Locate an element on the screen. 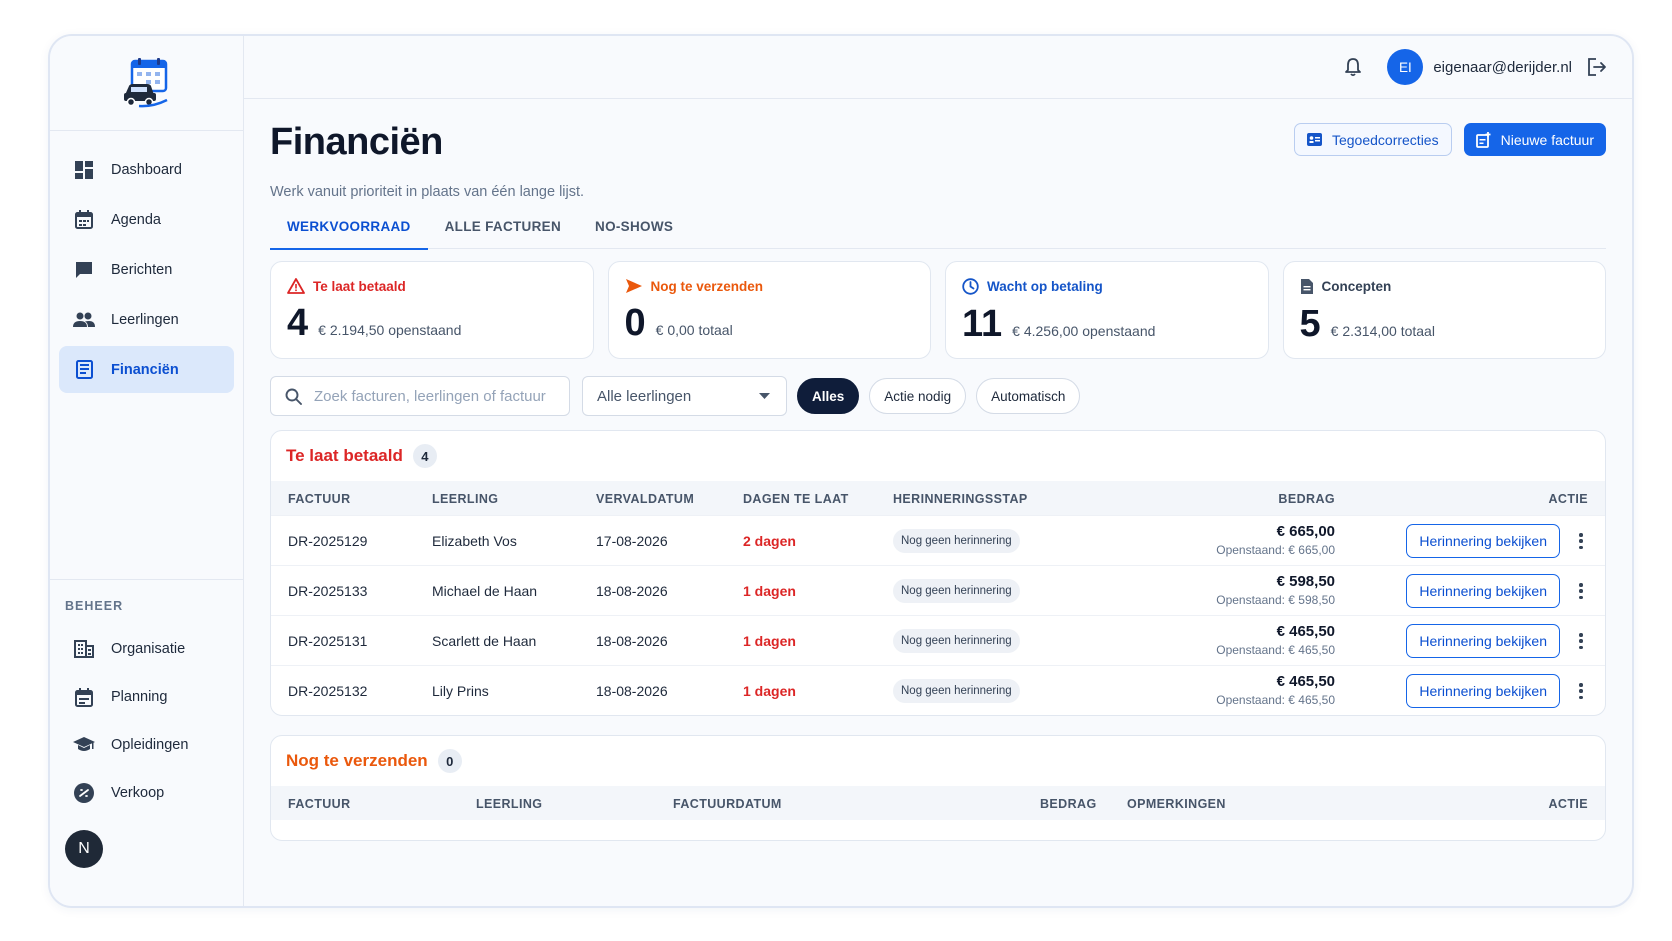  search-input: Zoek facturen, leerlingen of factuur is located at coordinates (420, 396).